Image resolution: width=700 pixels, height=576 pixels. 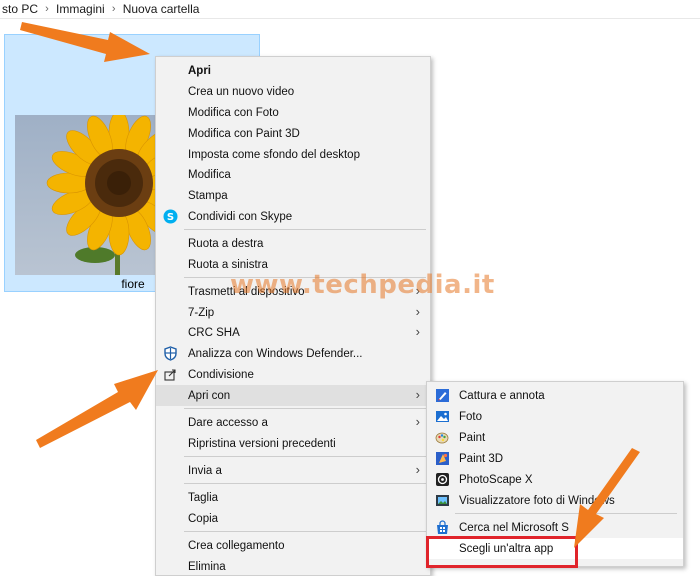 What do you see at coordinates (205, 470) in the screenshot?
I see `menu-item-label: Invia a` at bounding box center [205, 470].